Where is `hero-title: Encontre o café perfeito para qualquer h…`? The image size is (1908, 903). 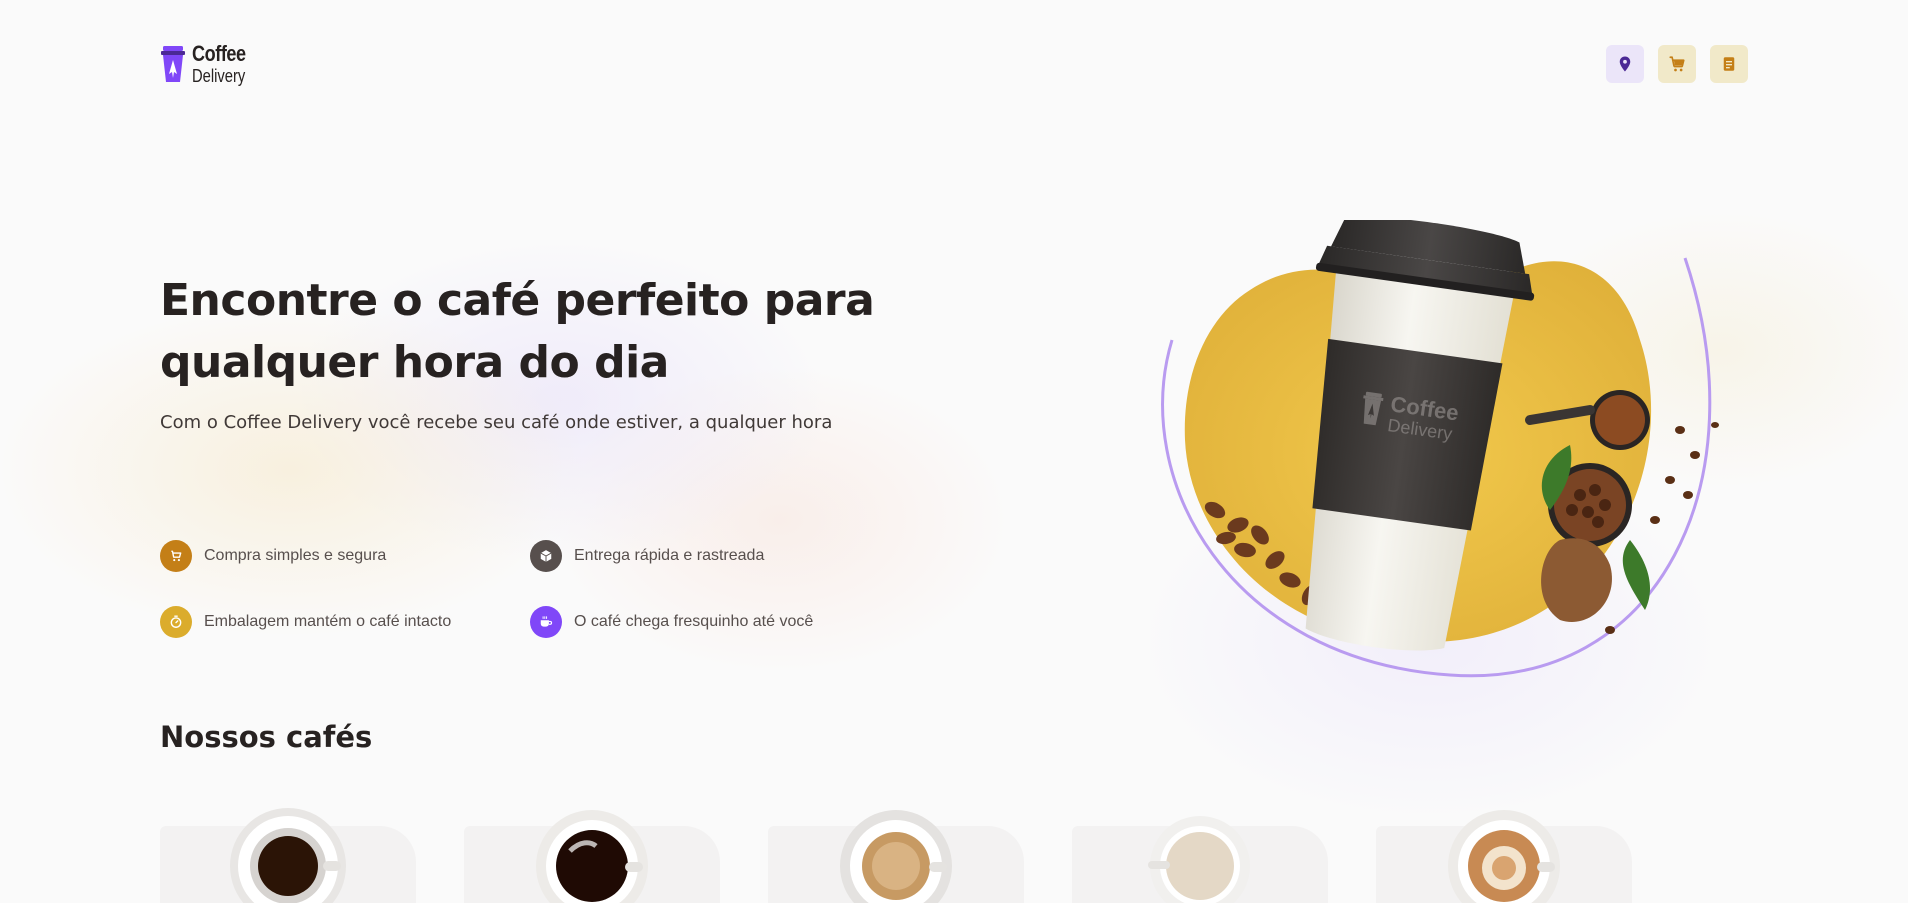 hero-title: Encontre o café perfeito para qualquer h… is located at coordinates (517, 331).